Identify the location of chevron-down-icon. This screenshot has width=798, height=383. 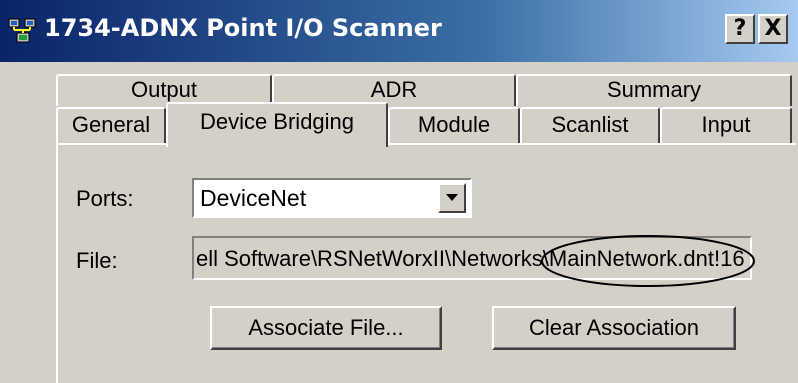
(452, 197).